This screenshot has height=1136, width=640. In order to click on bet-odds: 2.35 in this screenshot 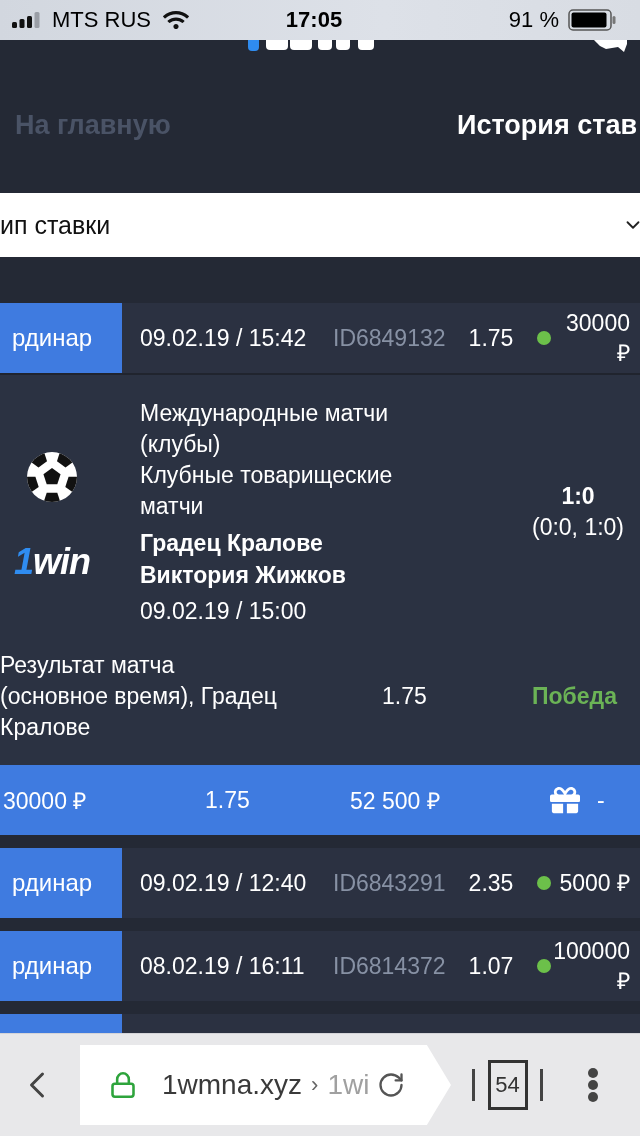, I will do `click(491, 883)`.